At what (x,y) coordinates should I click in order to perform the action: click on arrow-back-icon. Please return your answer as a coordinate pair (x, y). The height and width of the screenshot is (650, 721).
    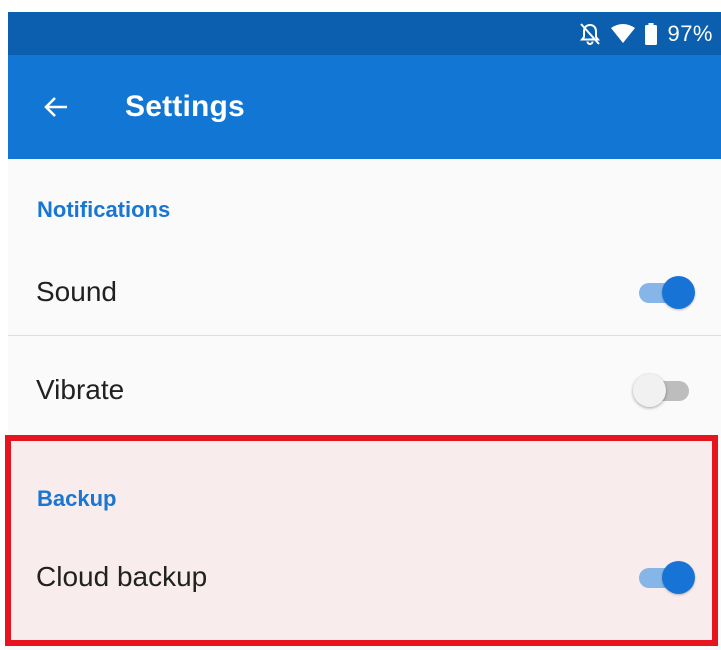
    Looking at the image, I should click on (55, 107).